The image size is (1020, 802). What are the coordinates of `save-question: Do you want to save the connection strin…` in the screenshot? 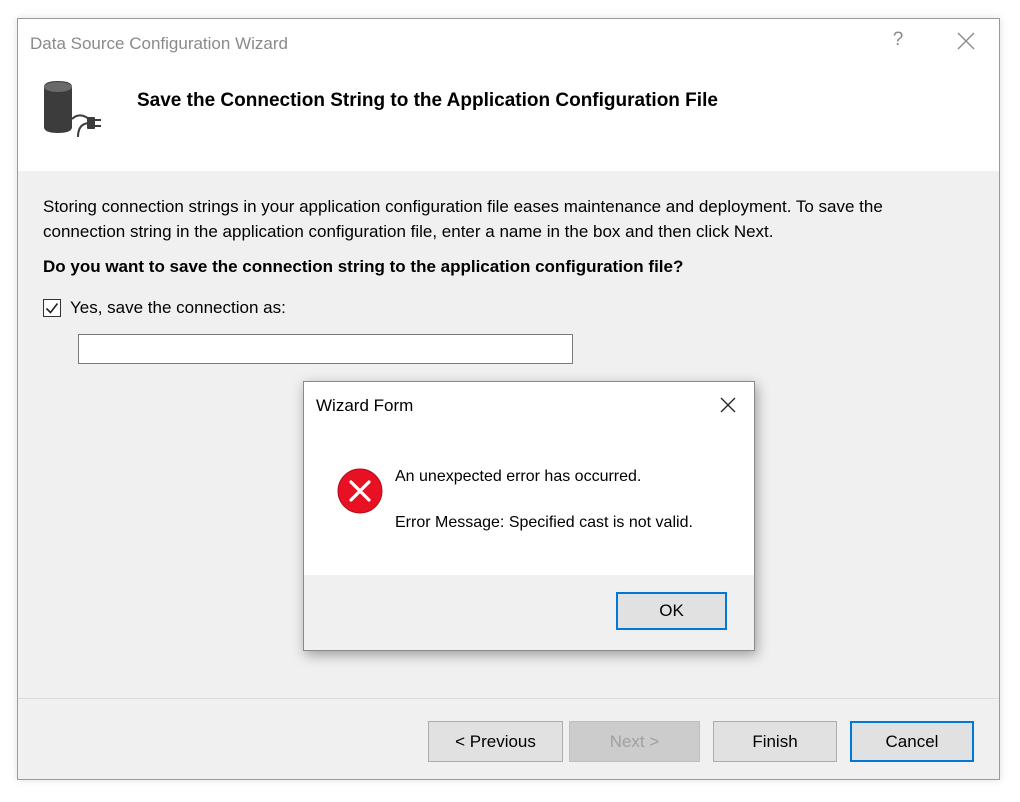 It's located at (363, 266).